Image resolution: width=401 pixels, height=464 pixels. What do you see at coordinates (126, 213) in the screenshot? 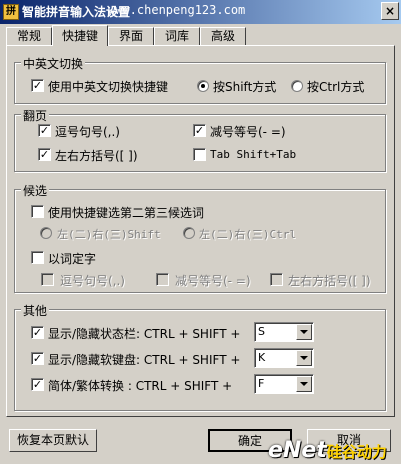
I see `use-candidate-shortcut-label: 使用快捷键选第二第三候选词` at bounding box center [126, 213].